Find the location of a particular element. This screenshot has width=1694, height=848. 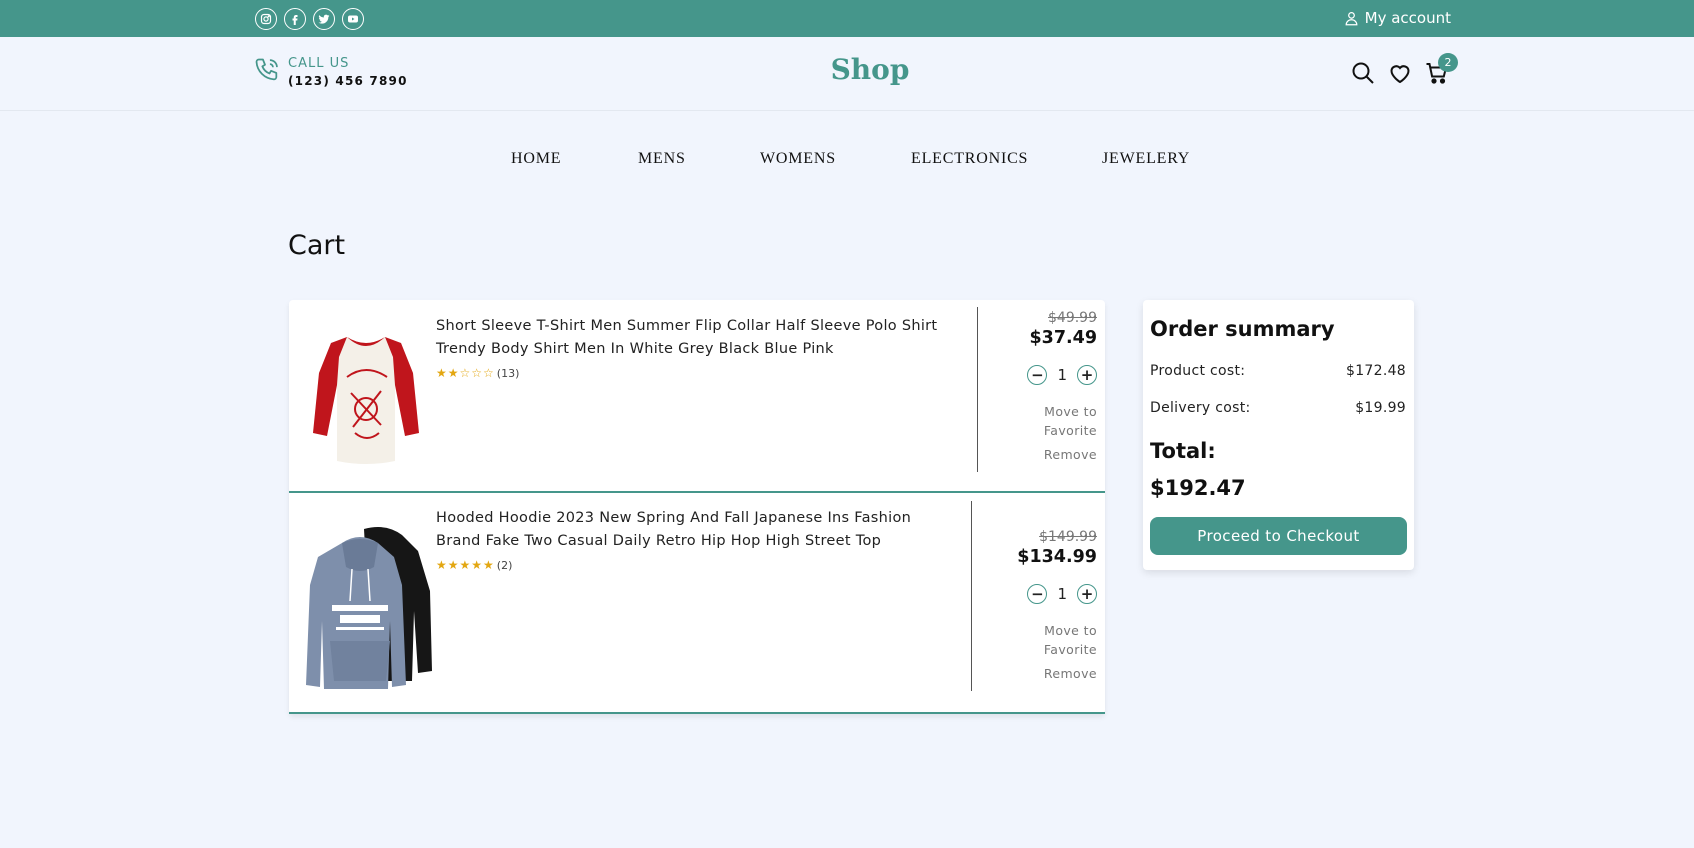

product-rating: ★★☆☆☆ (13) is located at coordinates (477, 373).